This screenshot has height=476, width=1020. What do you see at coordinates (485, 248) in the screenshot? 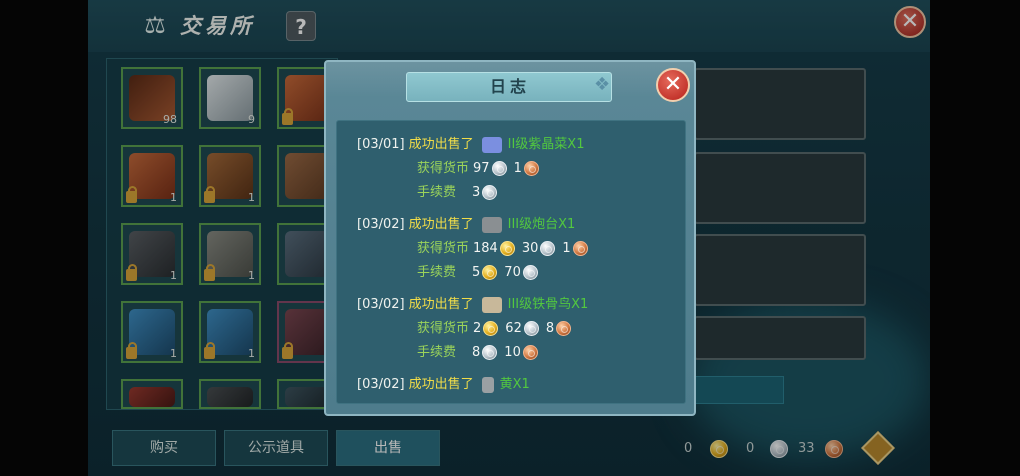
I see `earned-gold: 184` at bounding box center [485, 248].